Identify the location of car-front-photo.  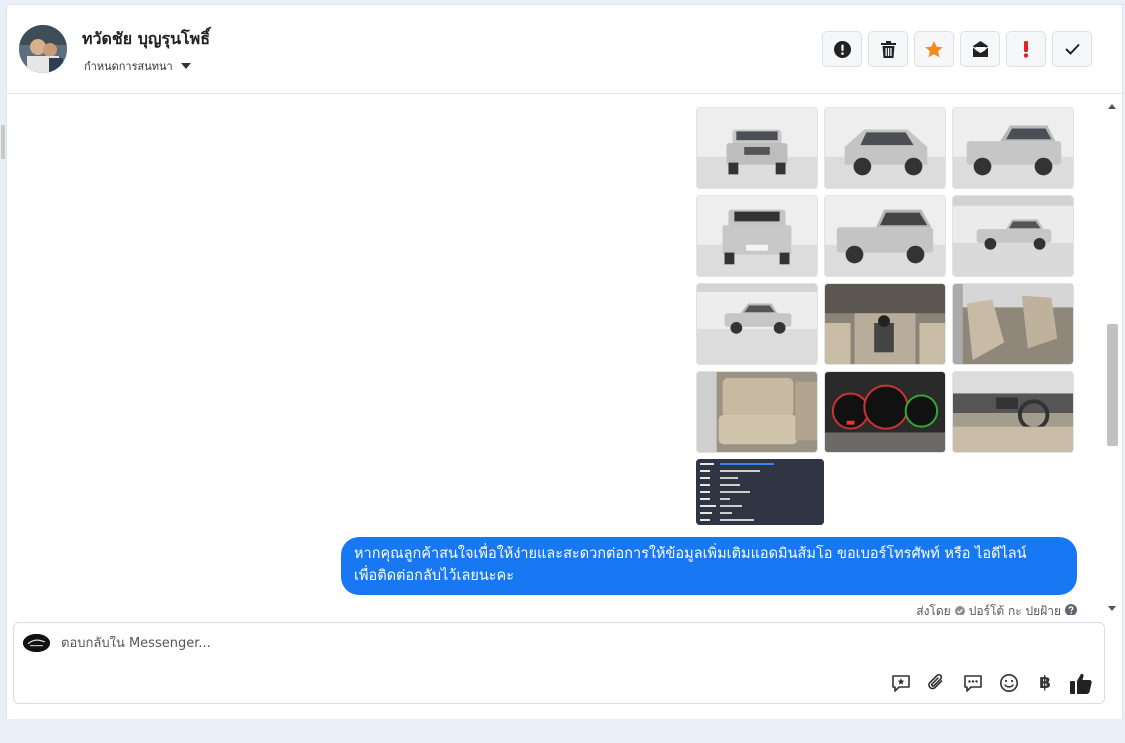
(757, 148).